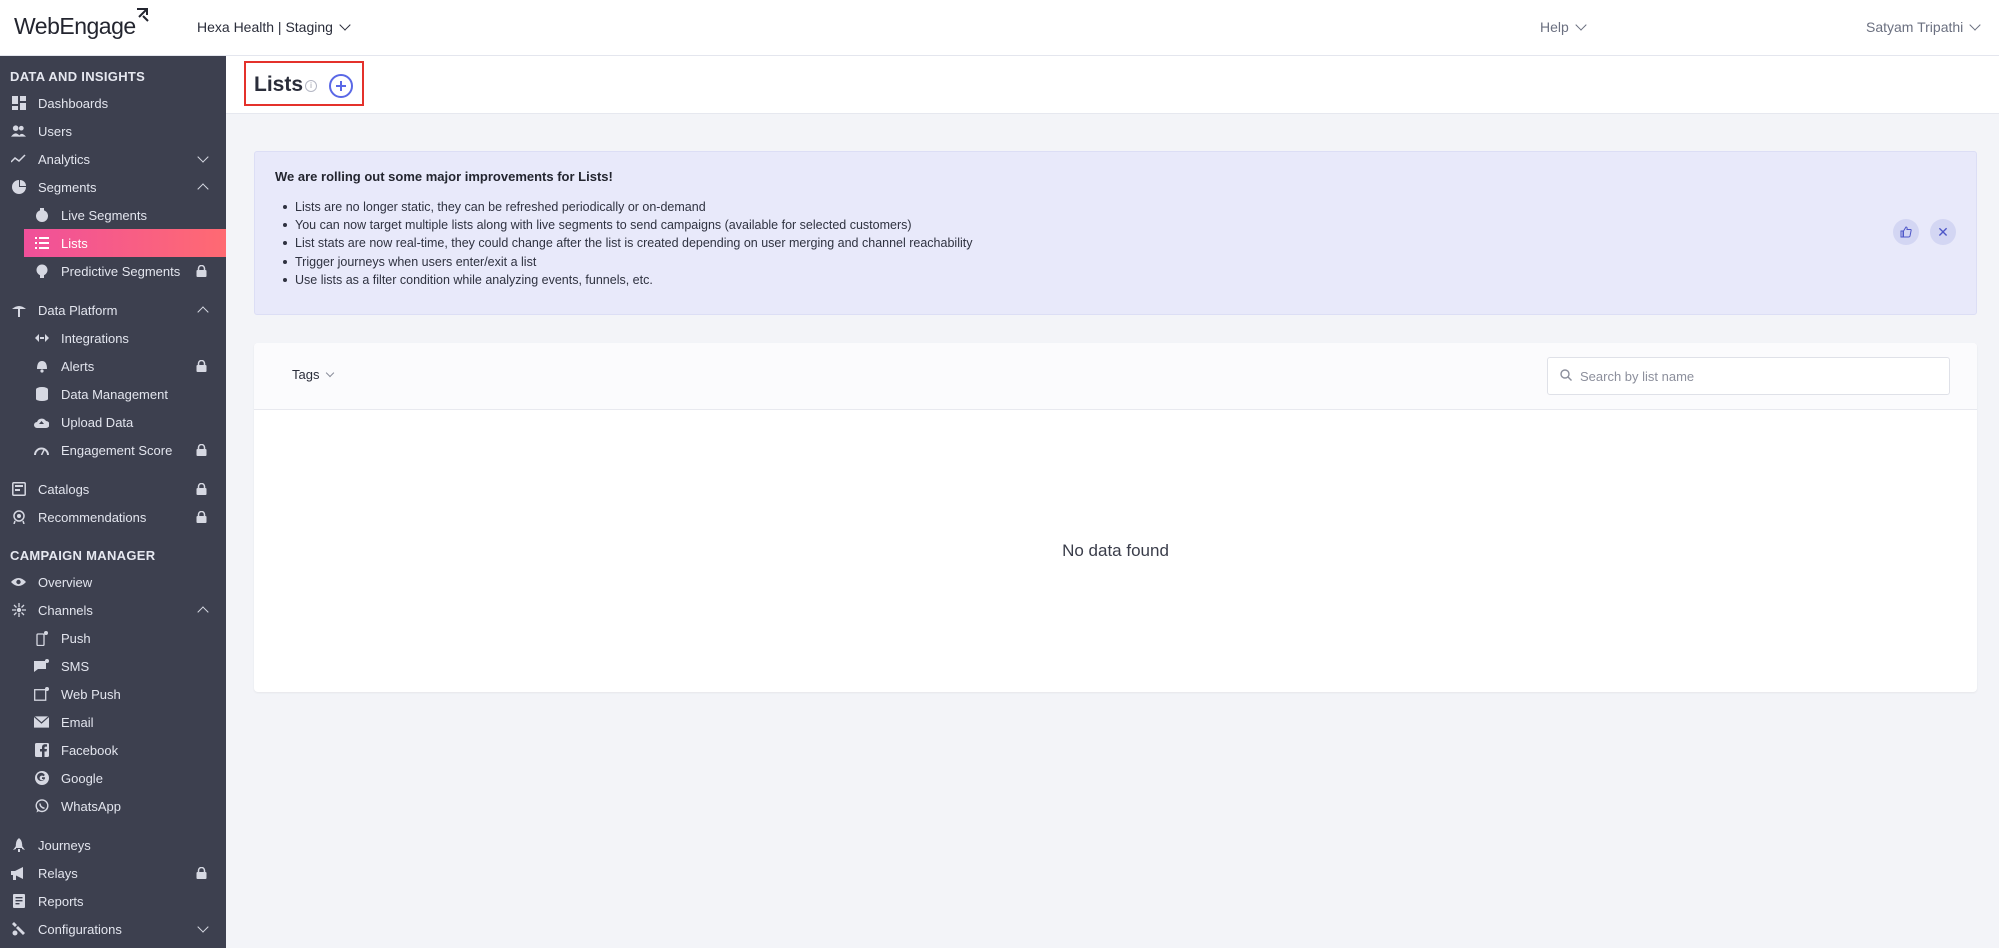  I want to click on tags-filter: Tags, so click(313, 374).